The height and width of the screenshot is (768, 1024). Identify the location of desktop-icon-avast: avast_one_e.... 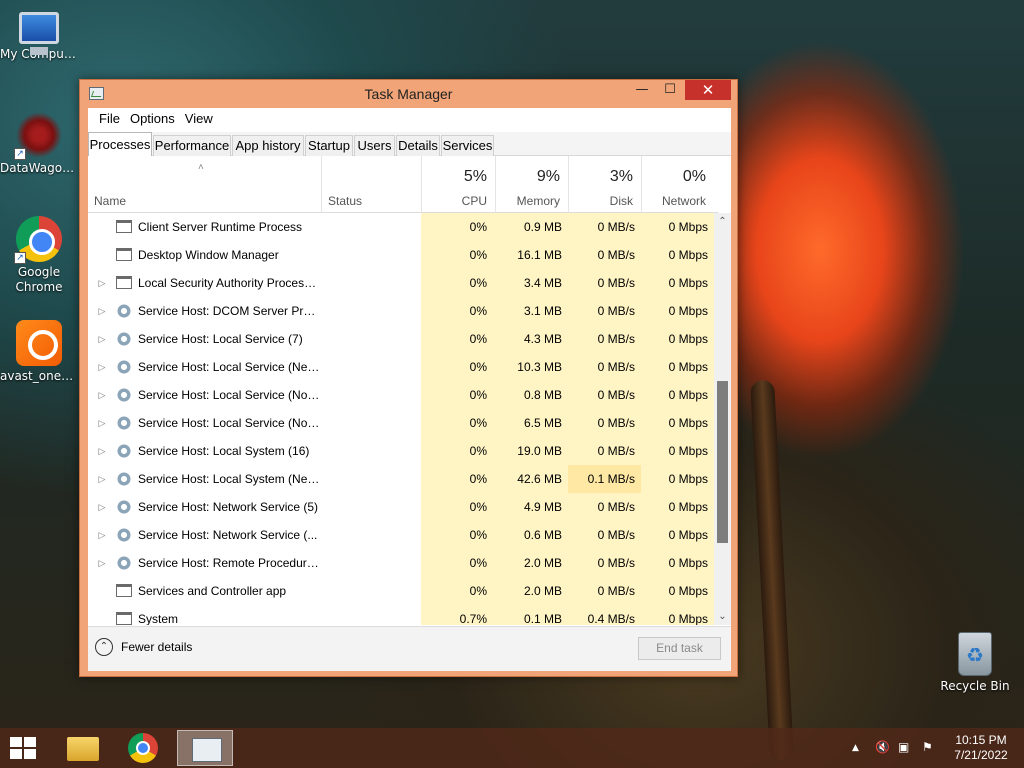
(39, 352).